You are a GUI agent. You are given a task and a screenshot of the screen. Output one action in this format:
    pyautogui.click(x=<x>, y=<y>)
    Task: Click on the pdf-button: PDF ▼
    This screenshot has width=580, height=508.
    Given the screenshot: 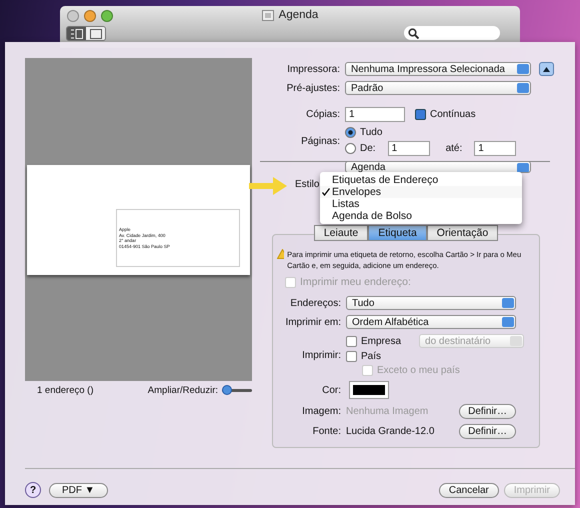 What is the action you would take?
    pyautogui.click(x=78, y=490)
    